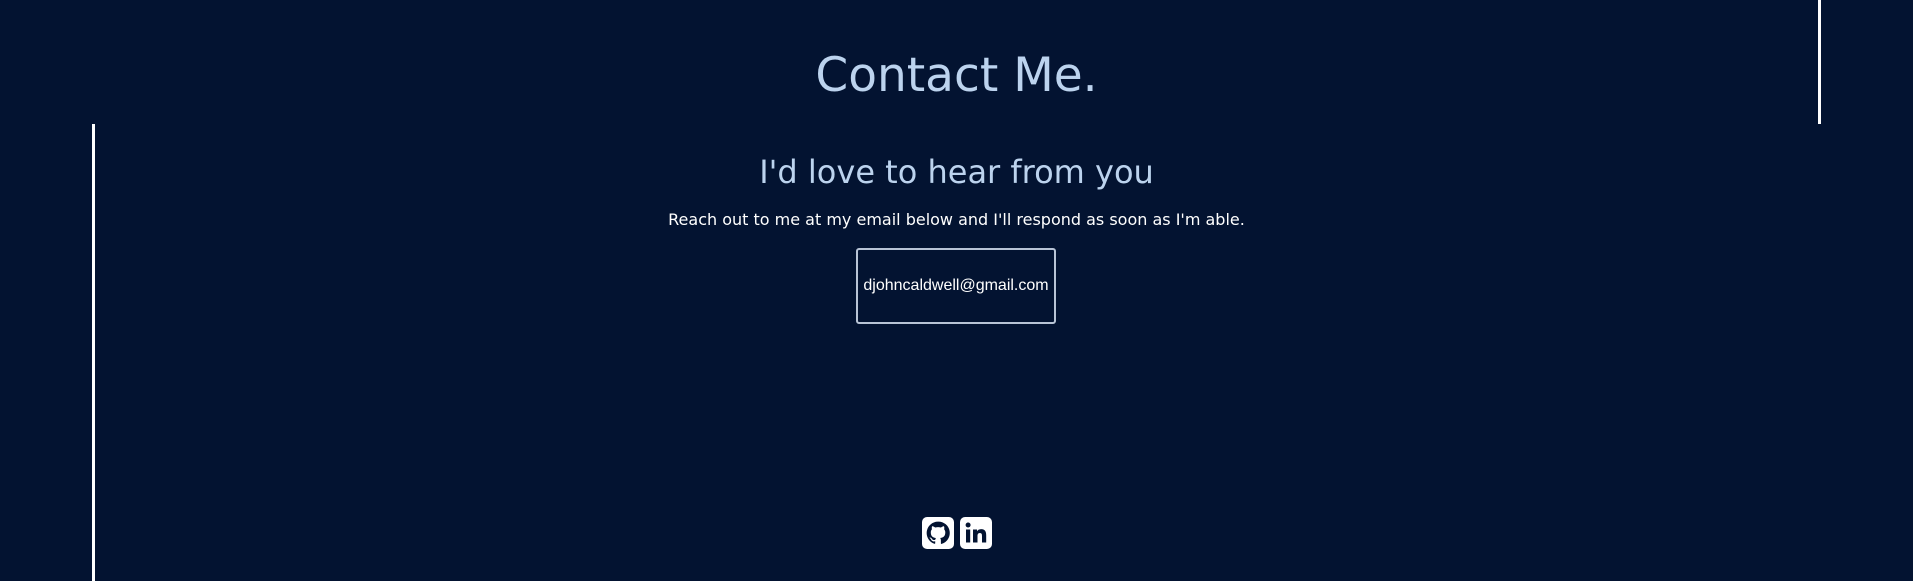 The width and height of the screenshot is (1913, 581). I want to click on github-icon, so click(937, 533).